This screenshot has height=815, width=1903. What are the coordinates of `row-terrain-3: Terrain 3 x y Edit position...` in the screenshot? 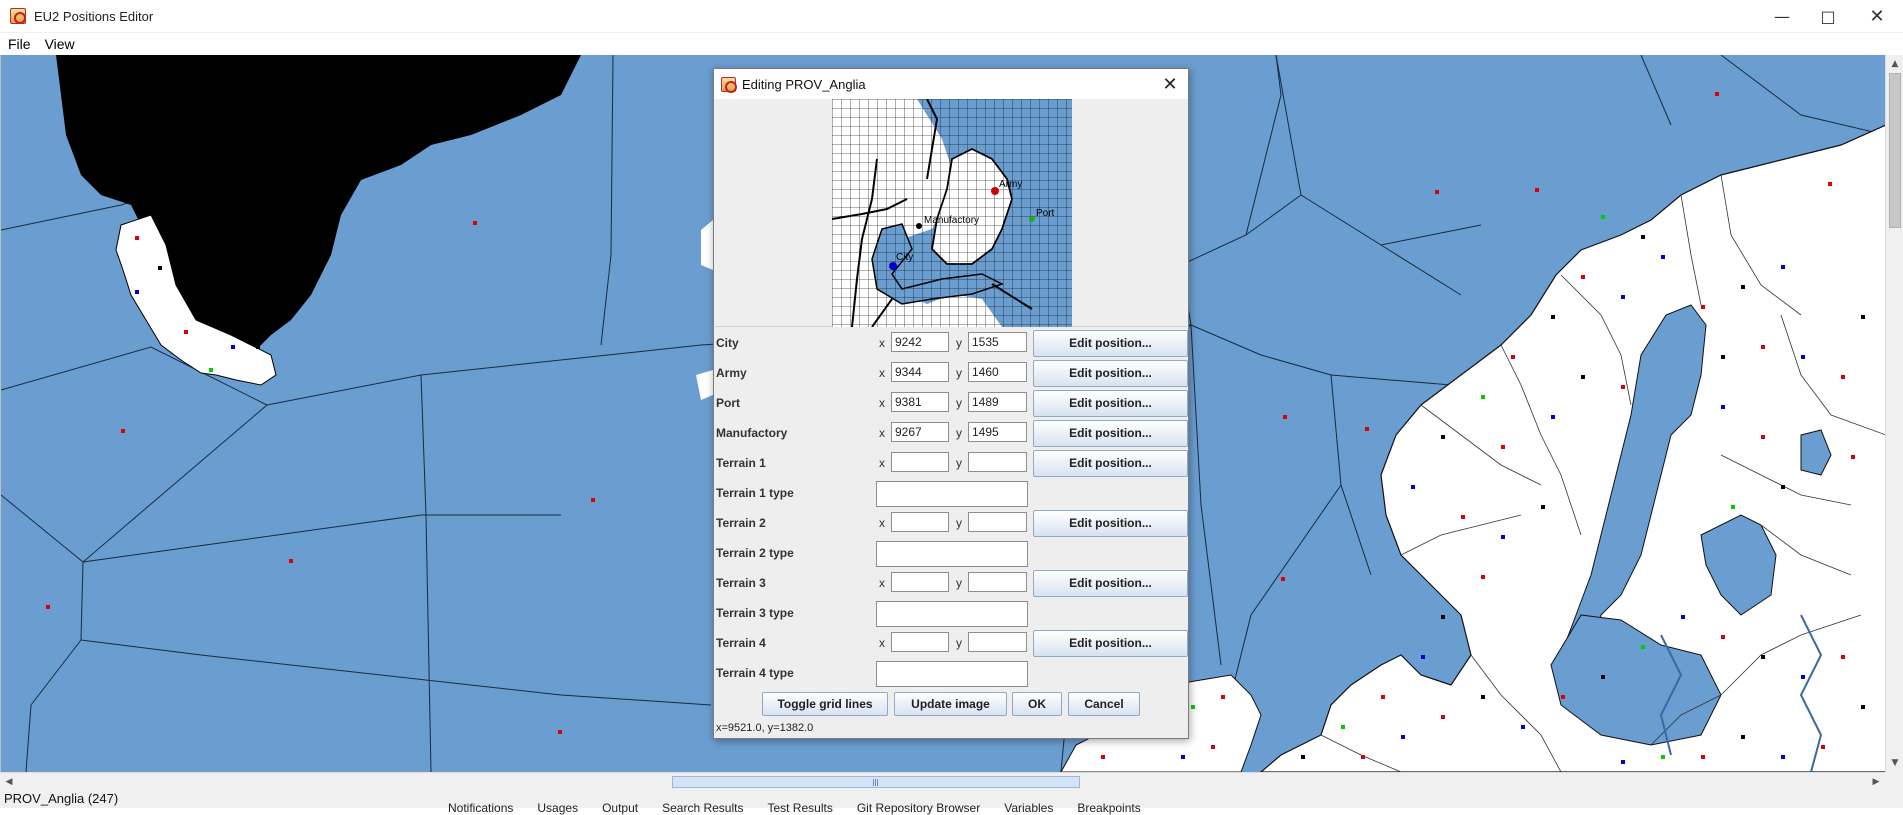 It's located at (952, 583).